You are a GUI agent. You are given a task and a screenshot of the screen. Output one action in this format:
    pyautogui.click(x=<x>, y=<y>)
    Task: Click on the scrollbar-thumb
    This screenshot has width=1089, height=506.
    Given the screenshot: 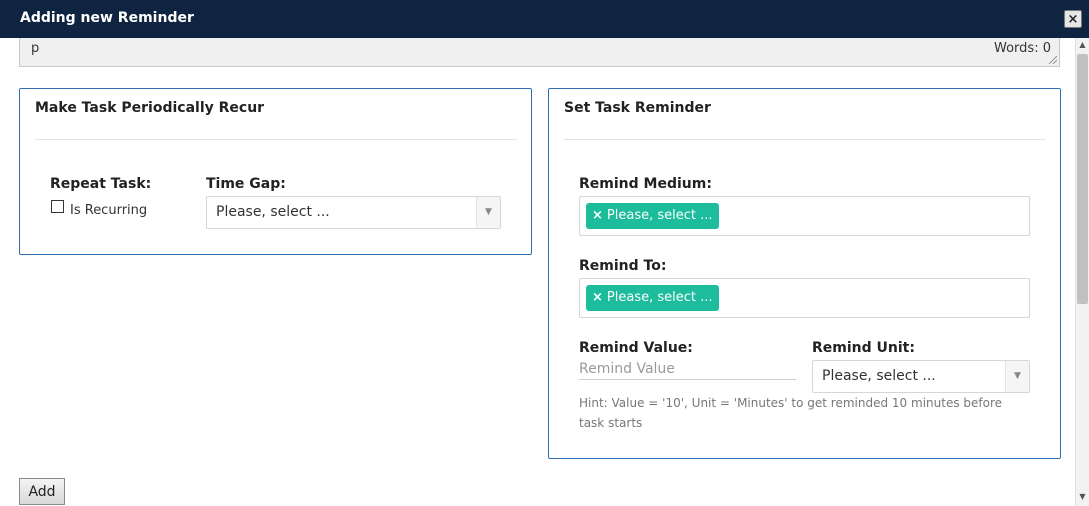 What is the action you would take?
    pyautogui.click(x=1082, y=179)
    